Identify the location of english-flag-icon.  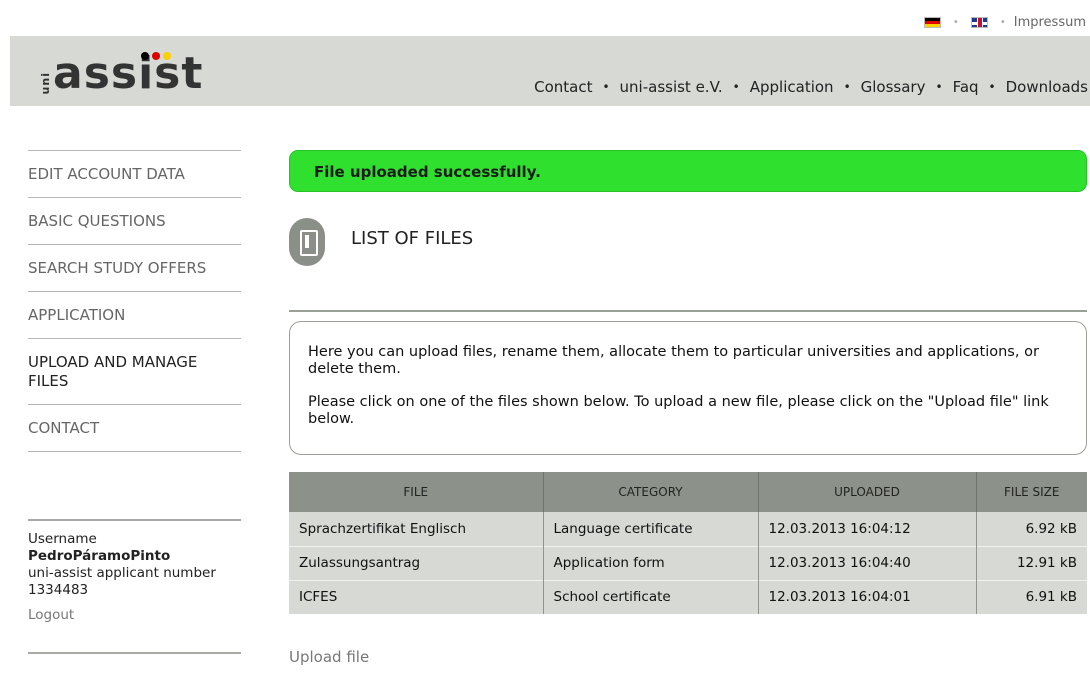
(979, 22).